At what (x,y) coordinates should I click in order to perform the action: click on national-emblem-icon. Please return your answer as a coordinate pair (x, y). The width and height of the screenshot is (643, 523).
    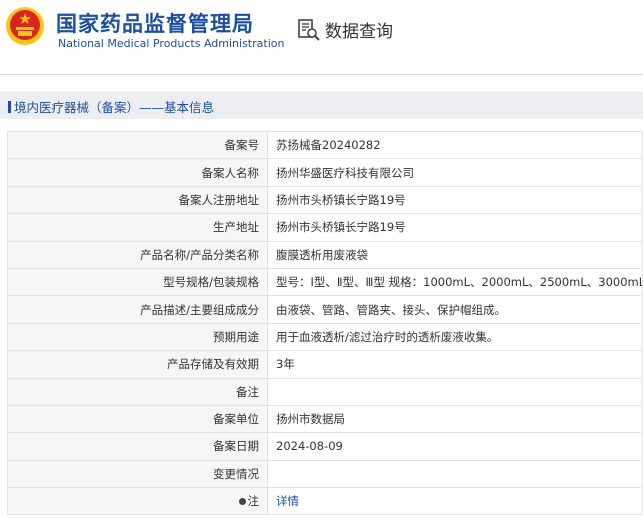
    Looking at the image, I should click on (25, 26).